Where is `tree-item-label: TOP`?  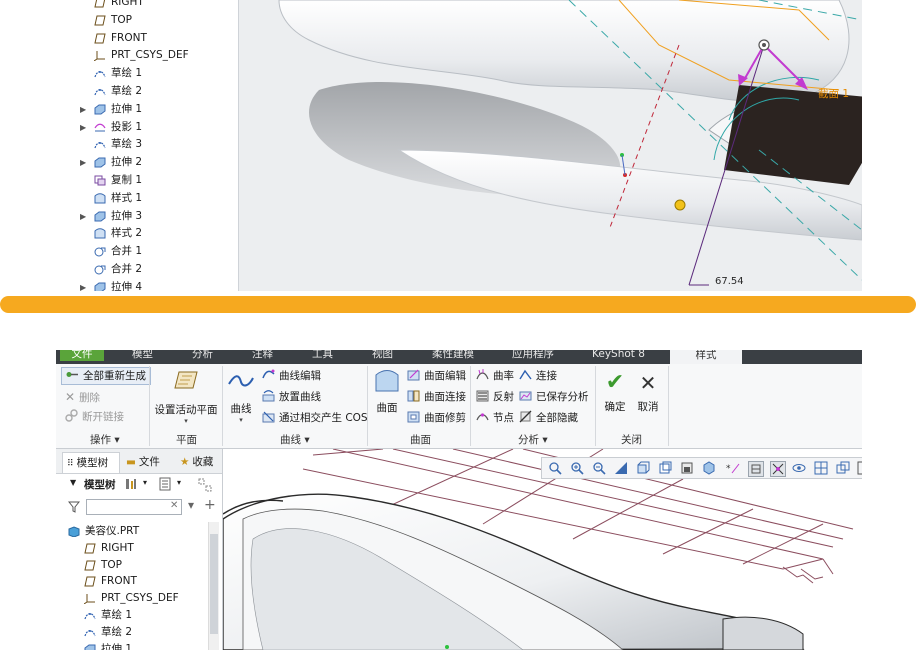 tree-item-label: TOP is located at coordinates (112, 564).